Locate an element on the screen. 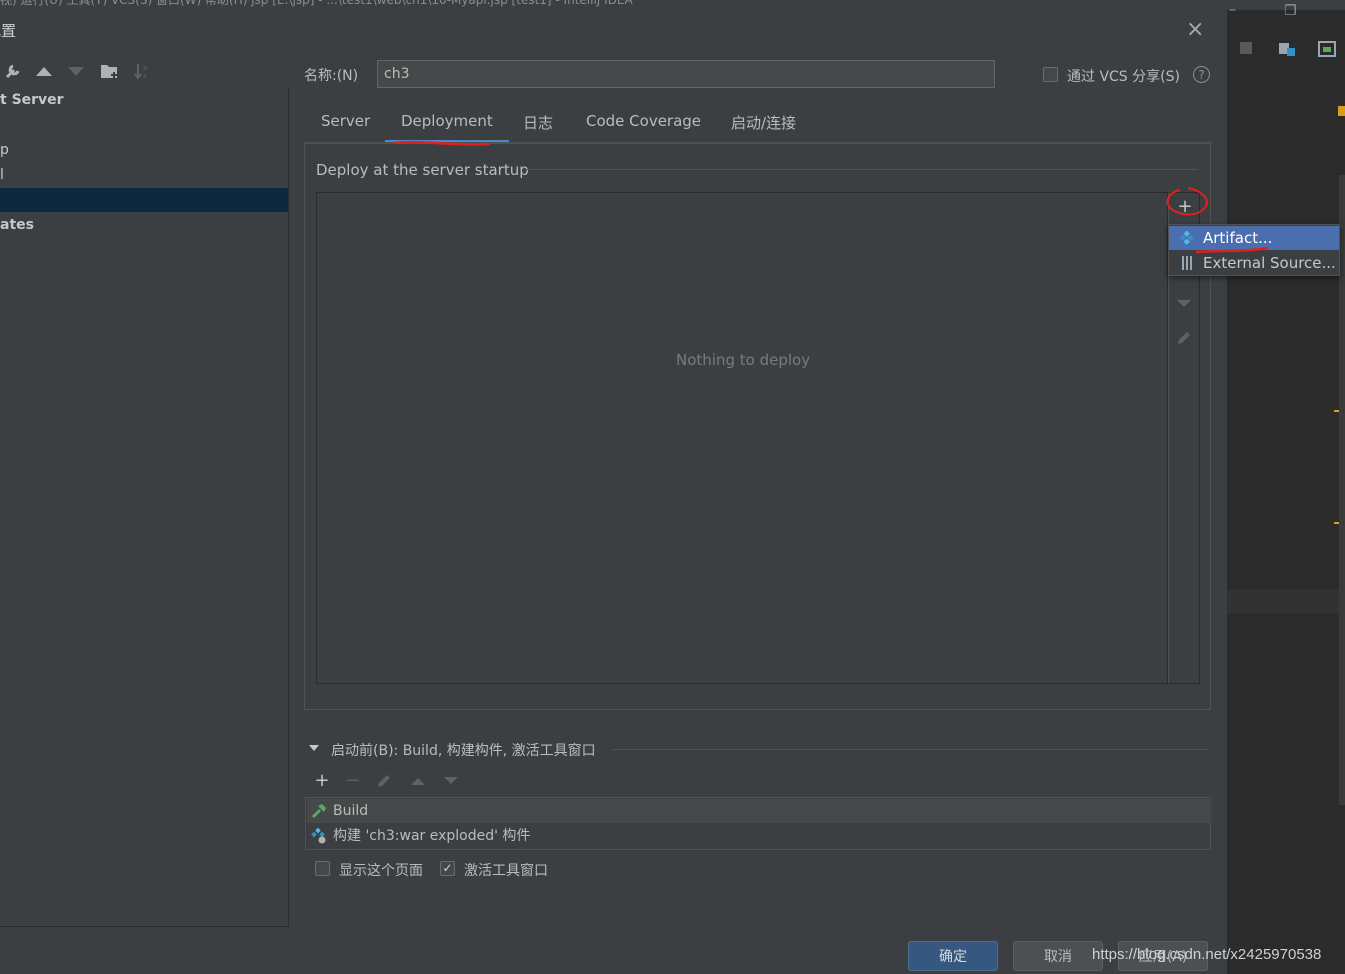 Image resolution: width=1345 pixels, height=974 pixels. tab-deployment: Deployment is located at coordinates (447, 127).